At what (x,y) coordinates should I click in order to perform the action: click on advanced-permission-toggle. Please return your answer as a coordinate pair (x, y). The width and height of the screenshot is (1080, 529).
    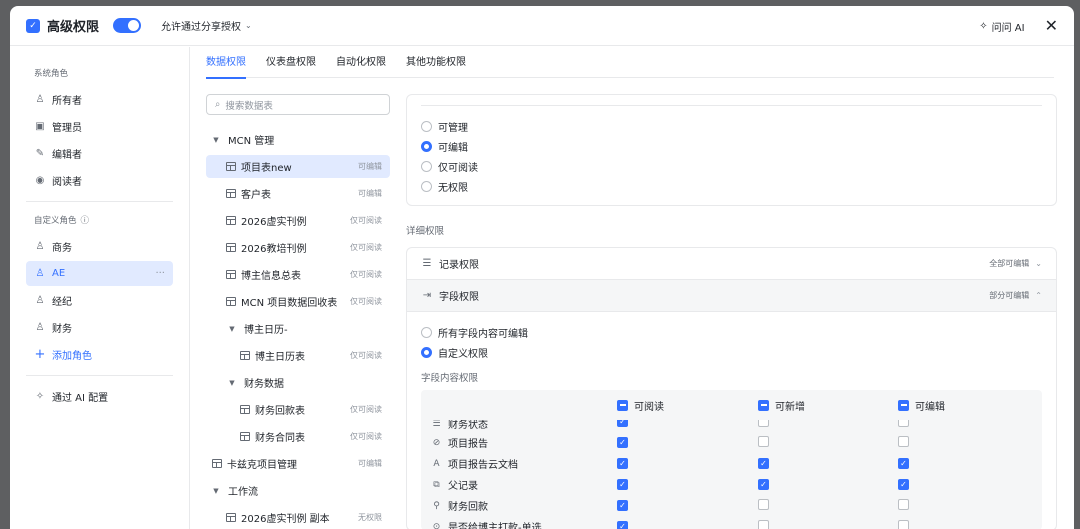
    Looking at the image, I should click on (127, 25).